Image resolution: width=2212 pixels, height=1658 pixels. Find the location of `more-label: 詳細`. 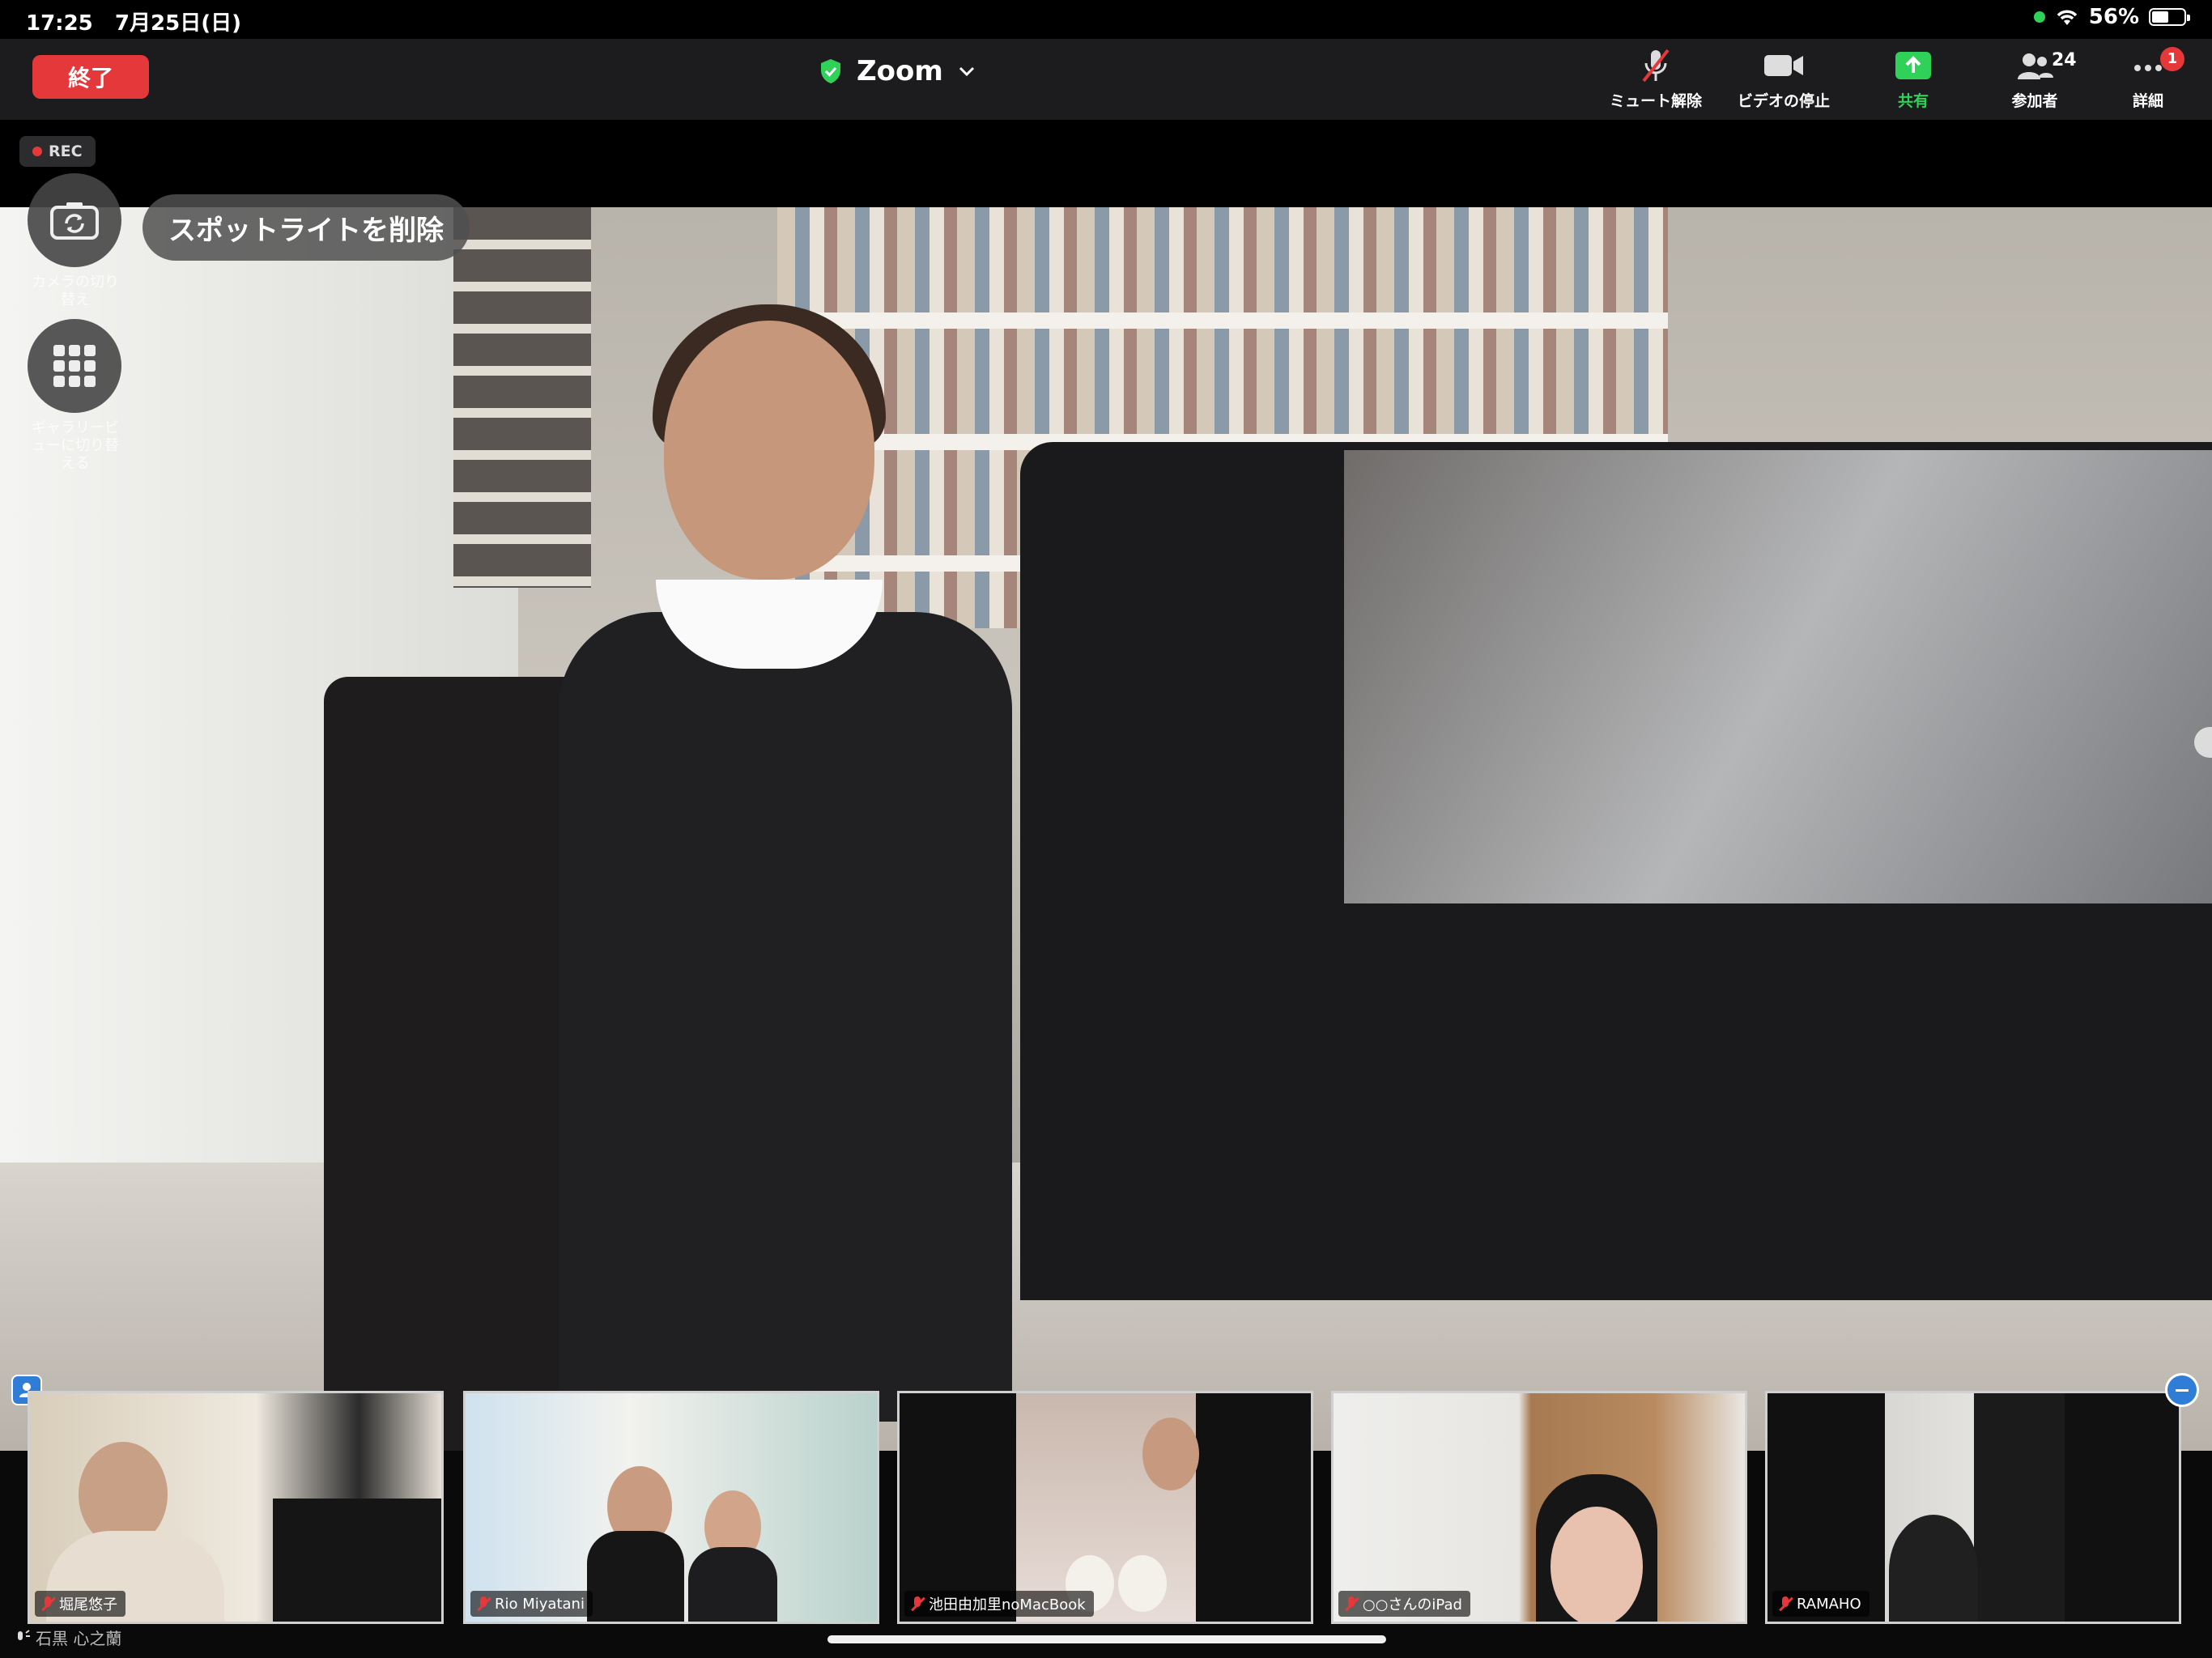

more-label: 詳細 is located at coordinates (2148, 101).